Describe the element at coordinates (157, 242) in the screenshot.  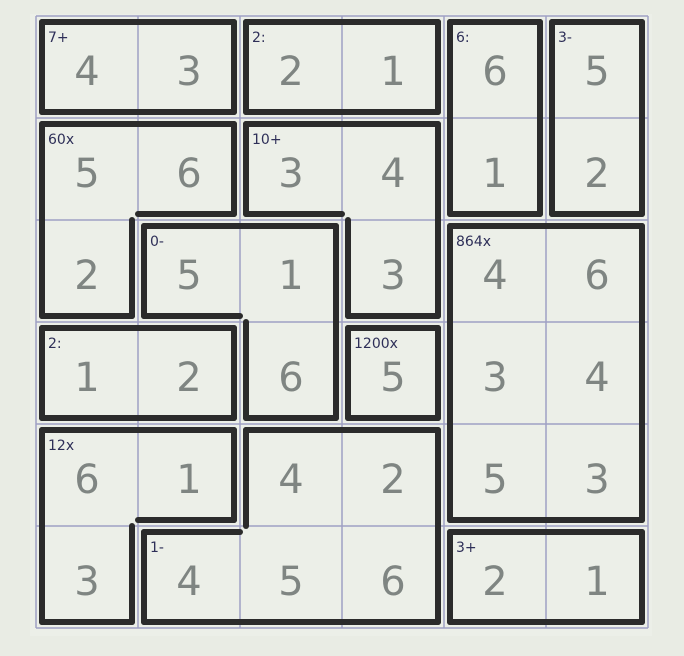
I see `cage-clue: 0-` at that location.